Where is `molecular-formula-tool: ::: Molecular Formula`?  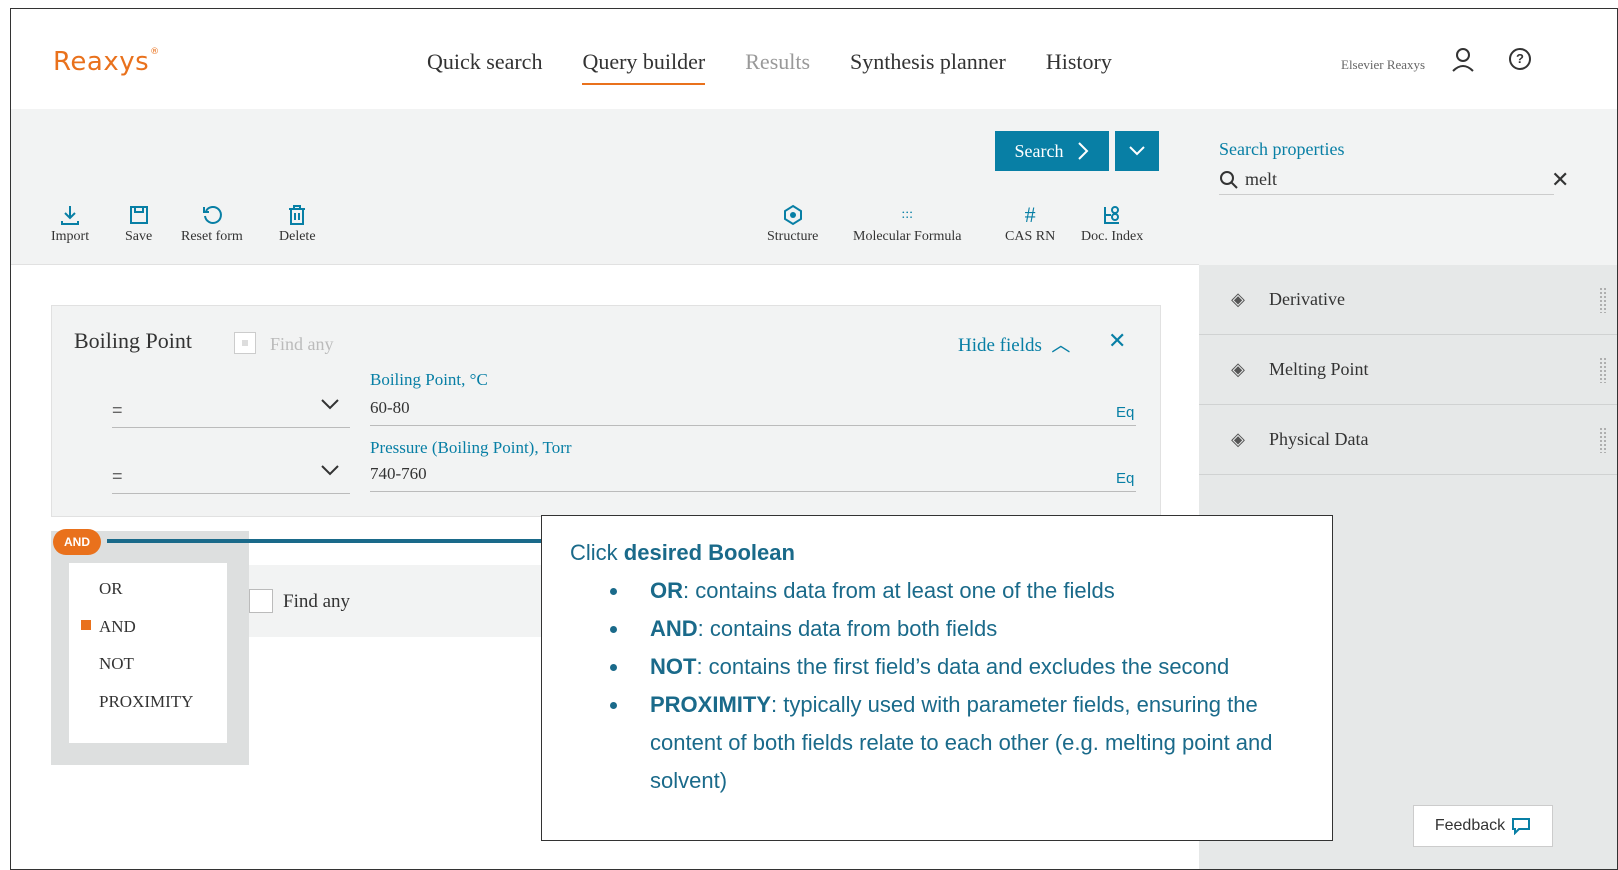 molecular-formula-tool: ::: Molecular Formula is located at coordinates (907, 223).